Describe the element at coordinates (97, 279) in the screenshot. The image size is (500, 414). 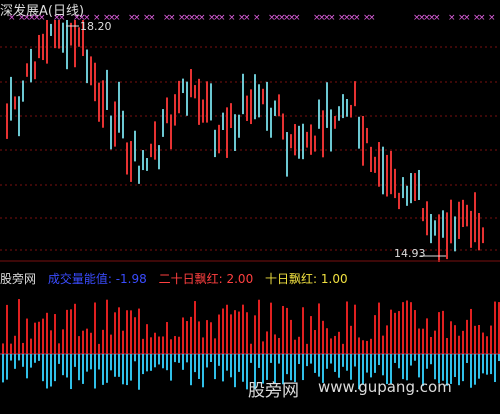
I see `legend-volume-energy: 成交量能值: -1.98` at that location.